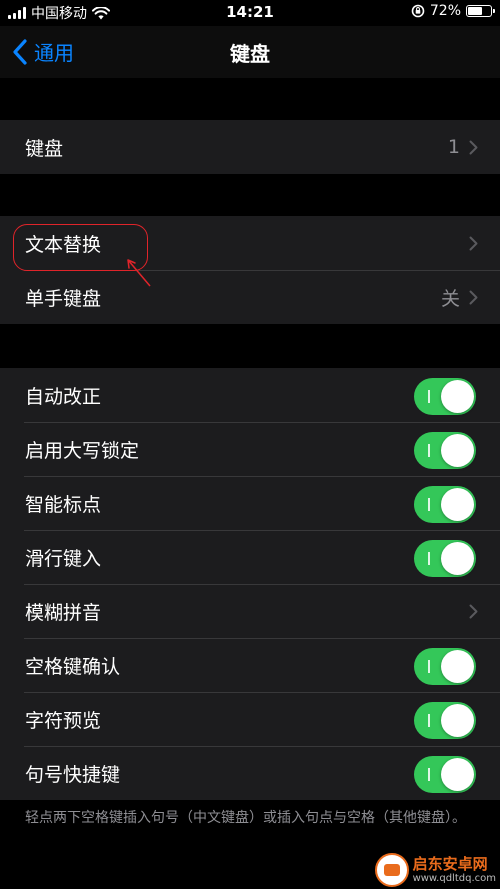 The width and height of the screenshot is (500, 889). I want to click on page-title: 键盘, so click(250, 54).